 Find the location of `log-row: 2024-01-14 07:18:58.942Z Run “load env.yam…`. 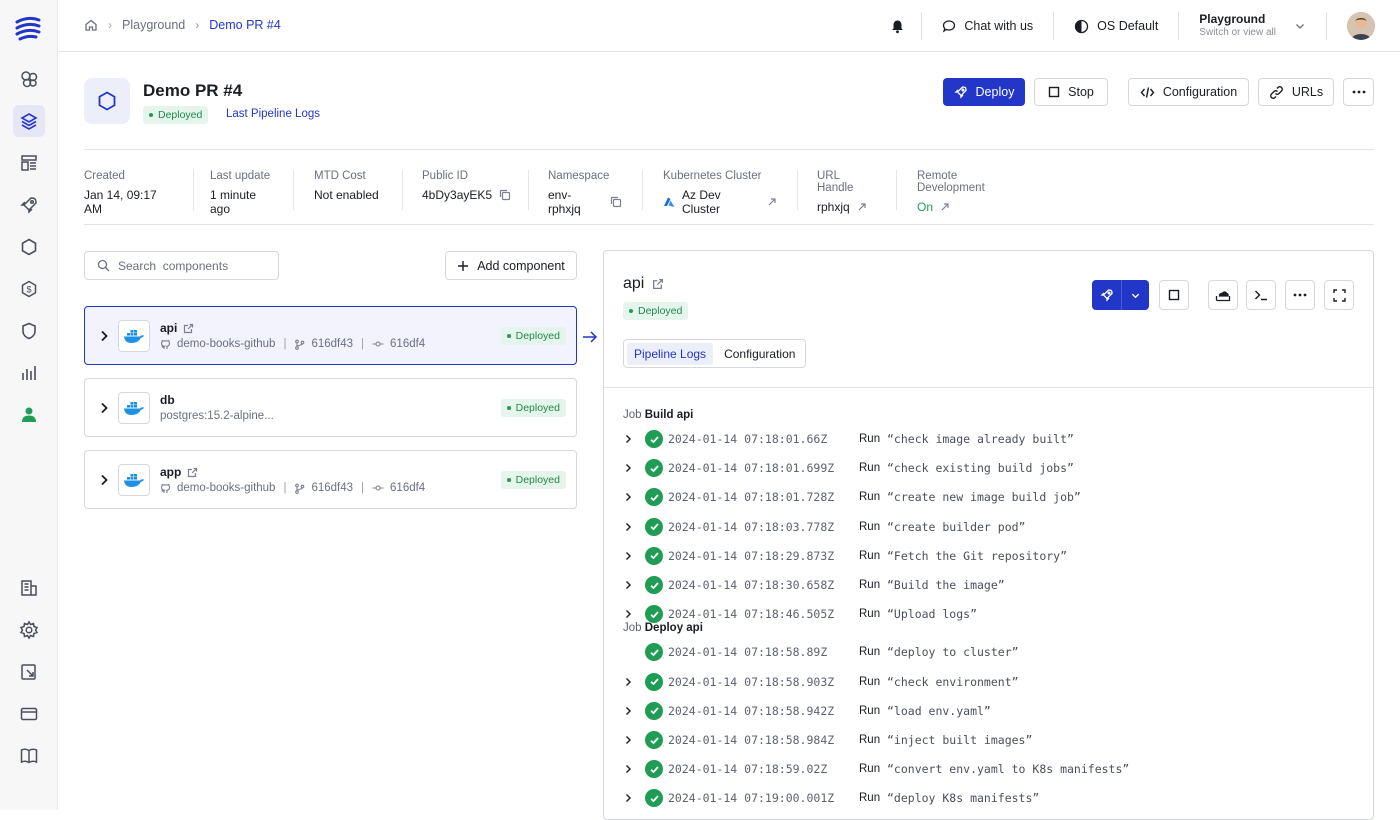

log-row: 2024-01-14 07:18:58.942Z Run “load env.yam… is located at coordinates (807, 711).